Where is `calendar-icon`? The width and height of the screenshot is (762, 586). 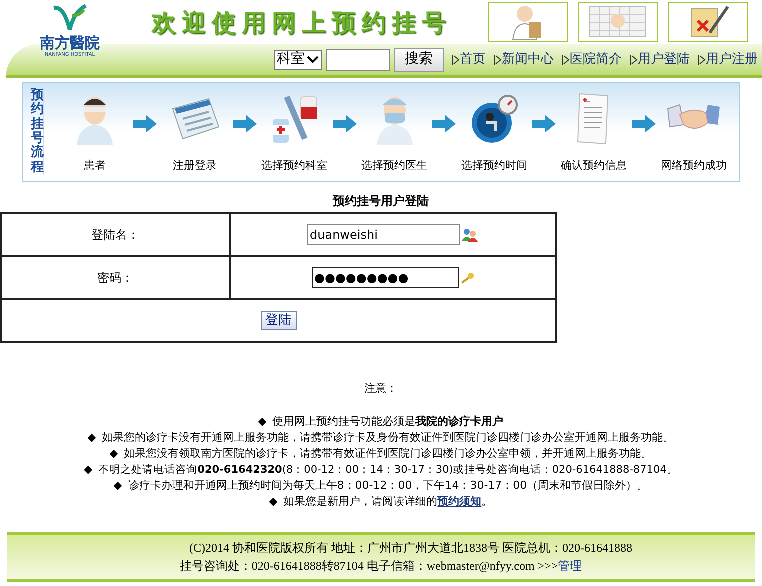 calendar-icon is located at coordinates (618, 22).